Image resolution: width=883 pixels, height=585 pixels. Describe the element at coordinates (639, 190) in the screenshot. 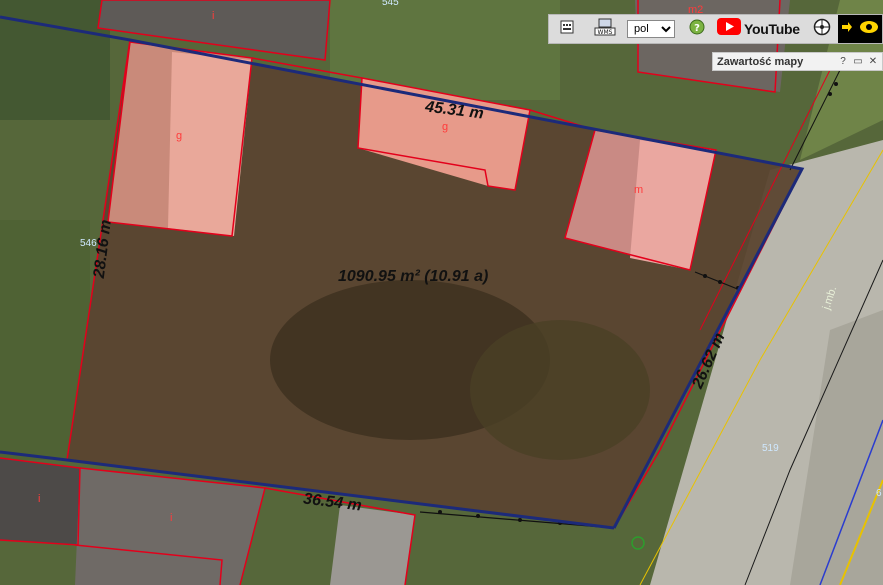

I see `use-symbol-4: m` at that location.